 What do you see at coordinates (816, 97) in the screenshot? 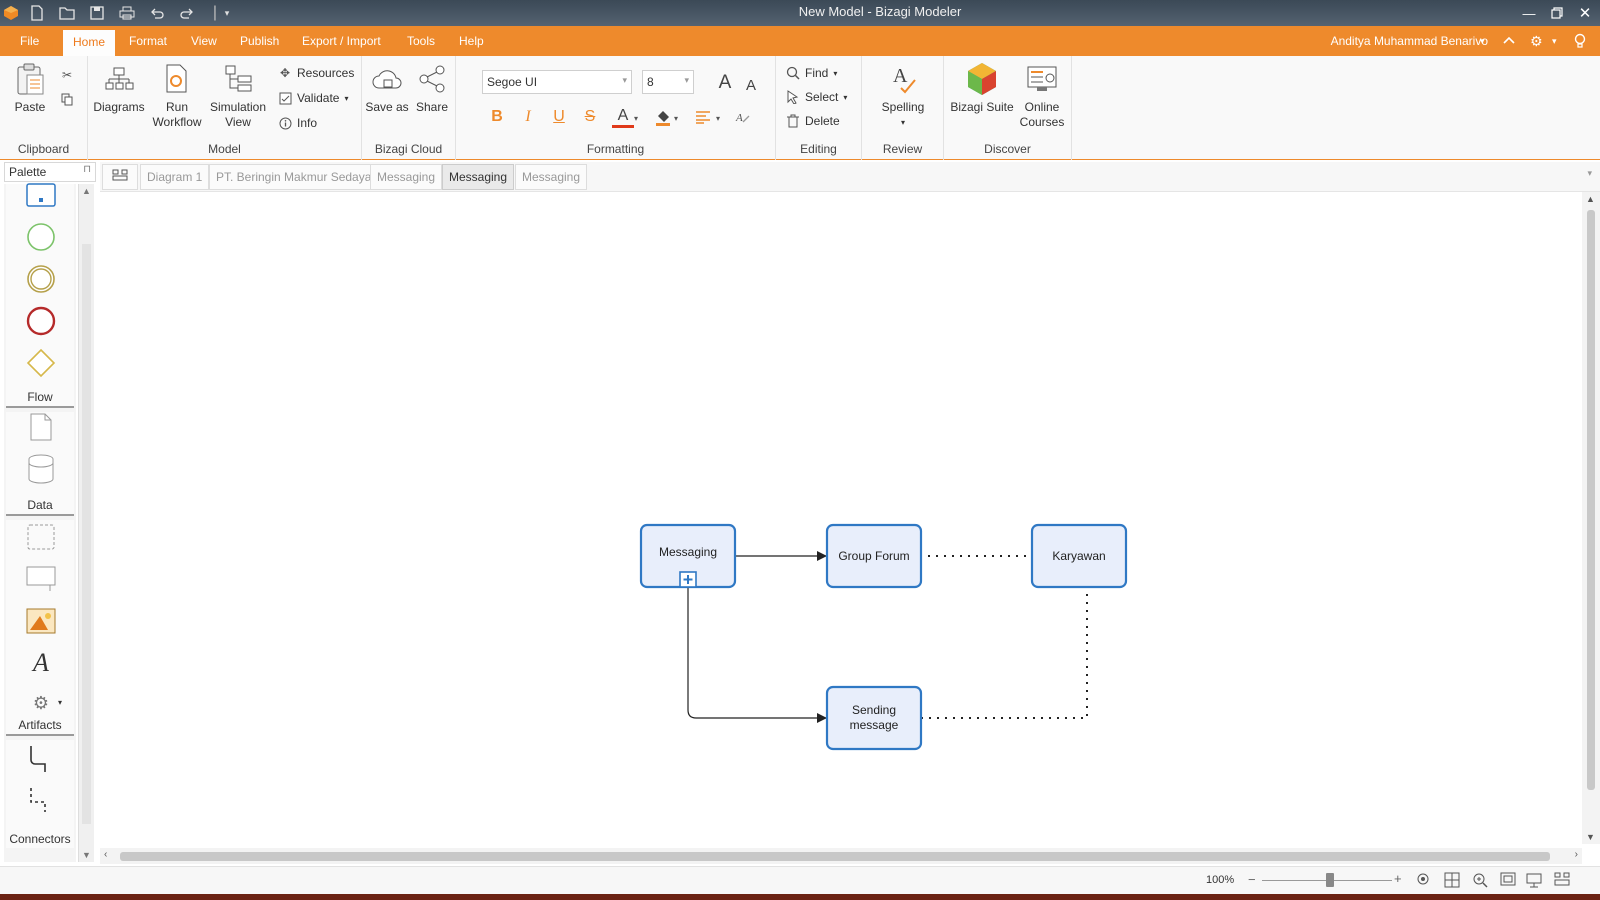
I see `select-button: Select ▾` at bounding box center [816, 97].